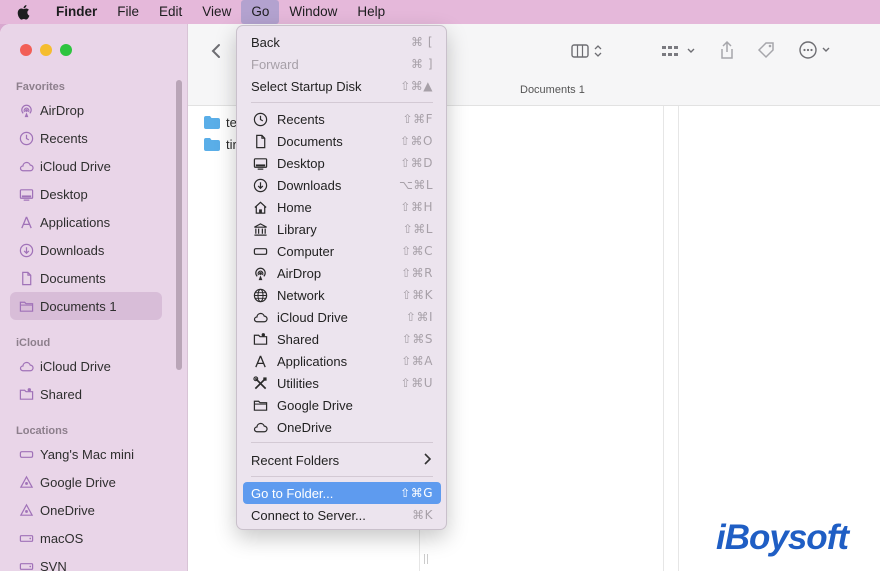  What do you see at coordinates (216, 51) in the screenshot?
I see `back-icon` at bounding box center [216, 51].